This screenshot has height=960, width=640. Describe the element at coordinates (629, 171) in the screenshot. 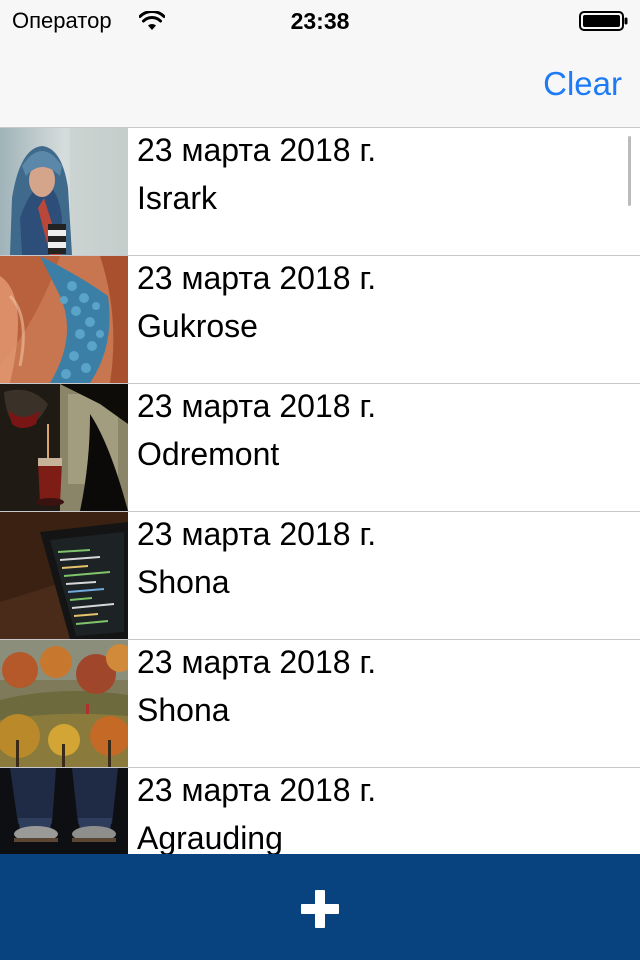

I see `scroll-indicator` at that location.